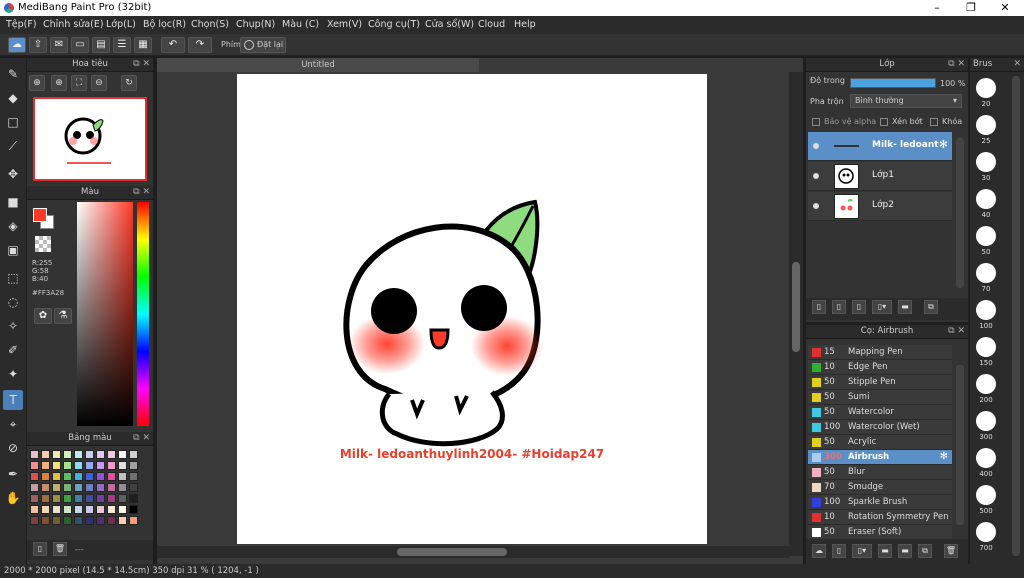 This screenshot has width=1024, height=578. Describe the element at coordinates (946, 121) in the screenshot. I see `lock-checkbox: Khóa` at that location.